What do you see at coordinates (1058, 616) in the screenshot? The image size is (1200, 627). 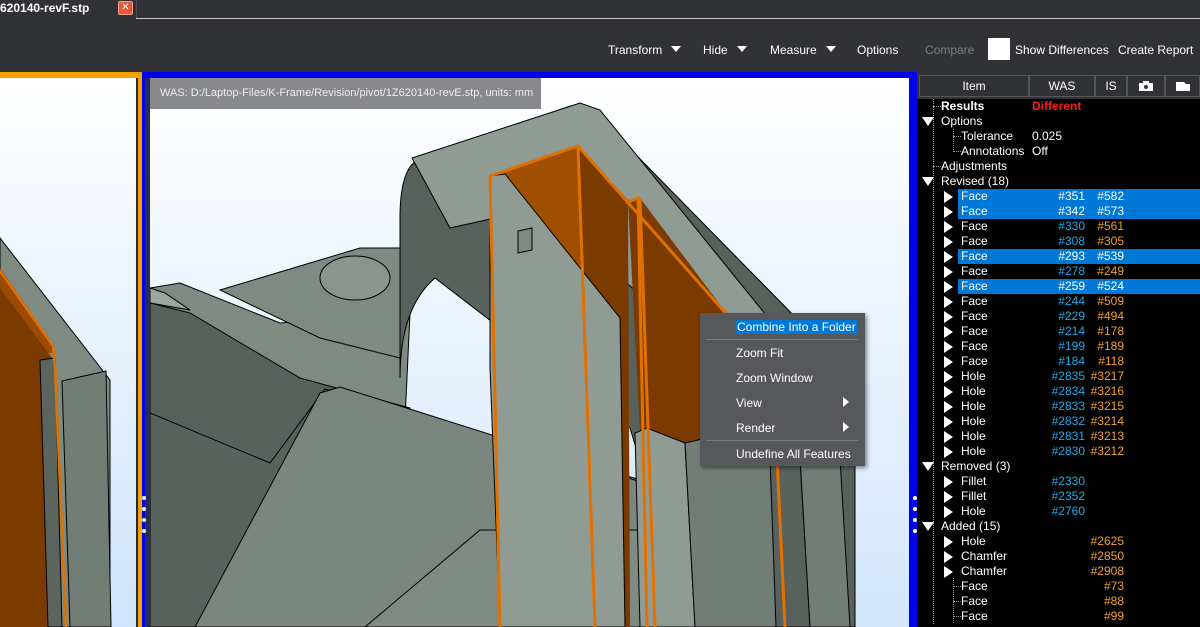 I see `tree-row-added: Face #99` at bounding box center [1058, 616].